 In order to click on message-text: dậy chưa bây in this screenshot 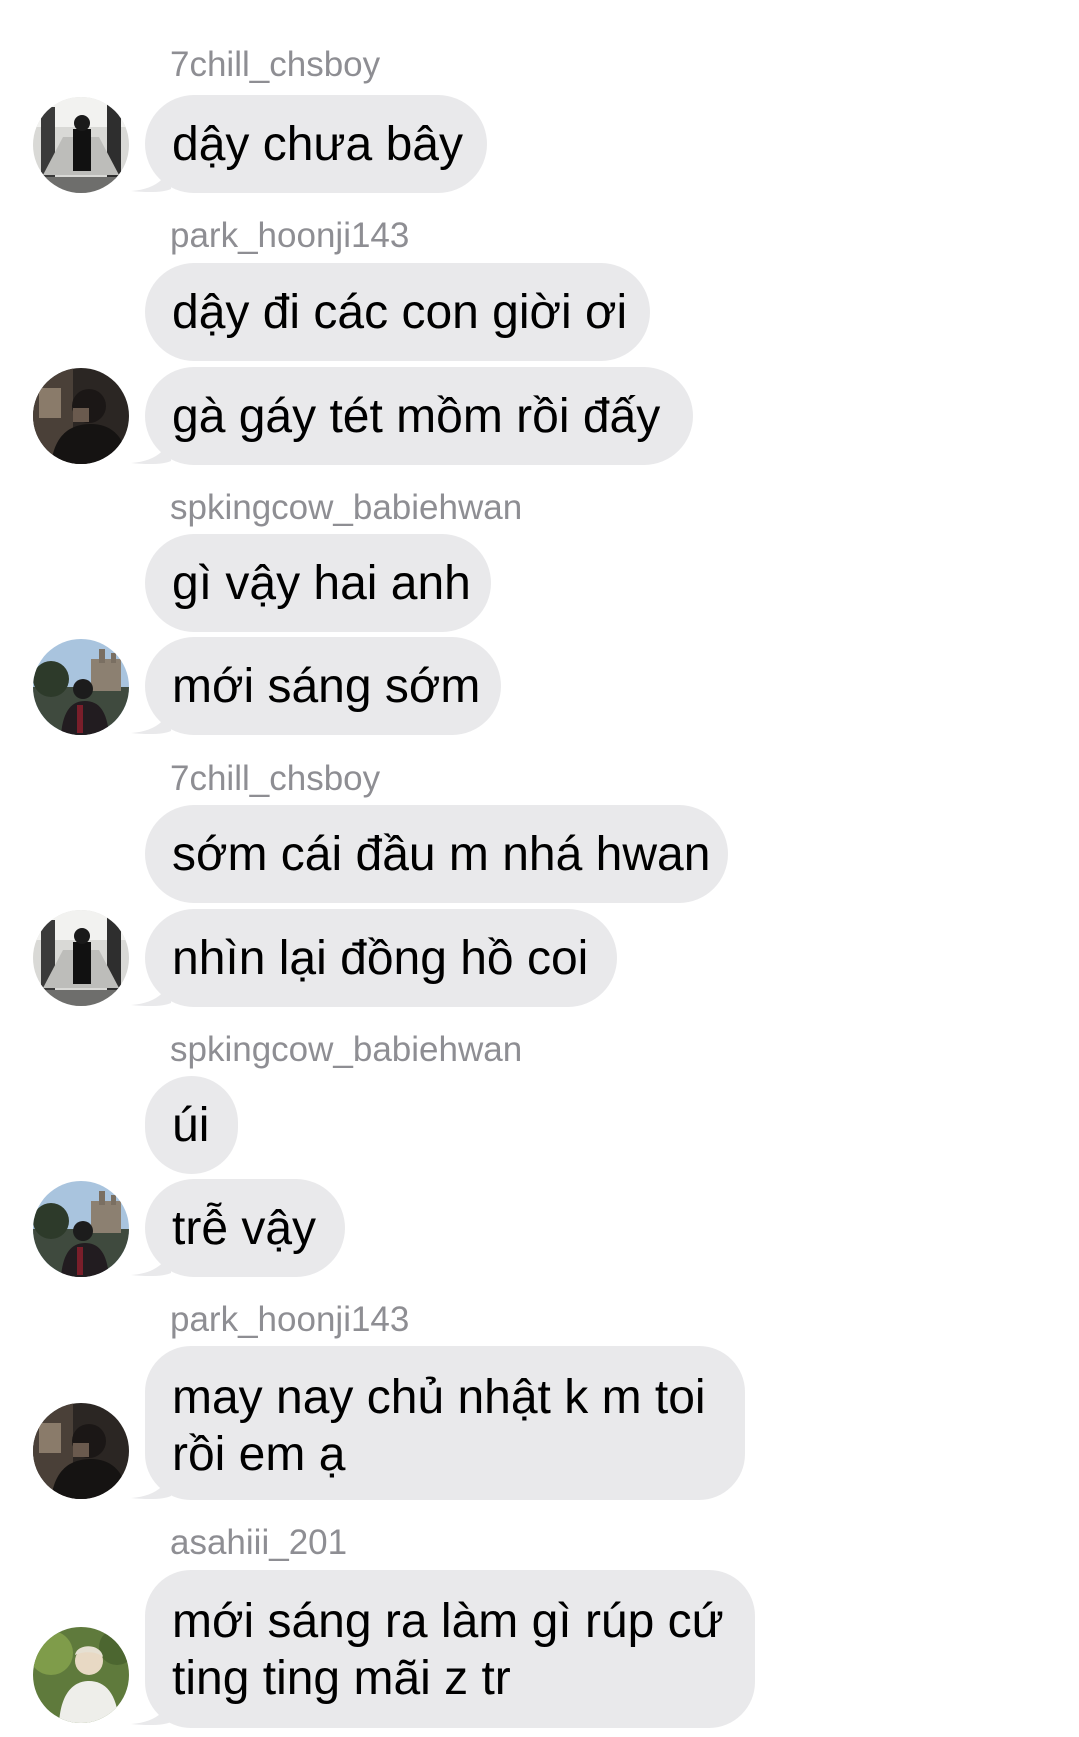, I will do `click(317, 144)`.